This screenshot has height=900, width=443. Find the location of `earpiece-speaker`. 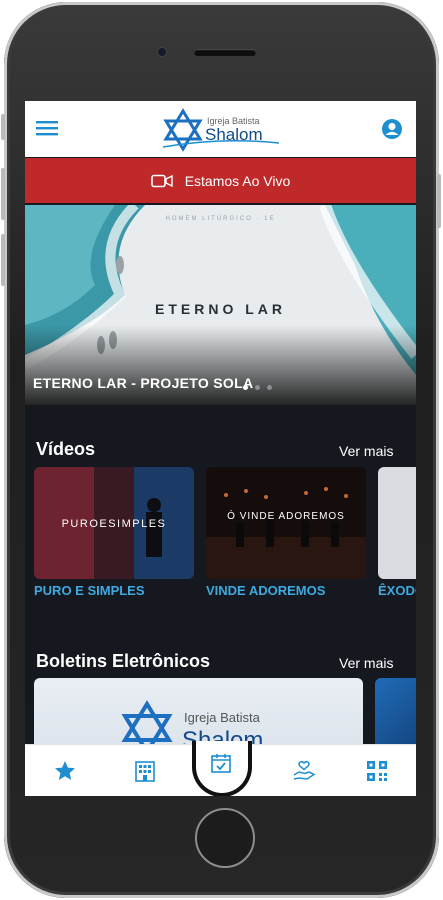

earpiece-speaker is located at coordinates (225, 52).